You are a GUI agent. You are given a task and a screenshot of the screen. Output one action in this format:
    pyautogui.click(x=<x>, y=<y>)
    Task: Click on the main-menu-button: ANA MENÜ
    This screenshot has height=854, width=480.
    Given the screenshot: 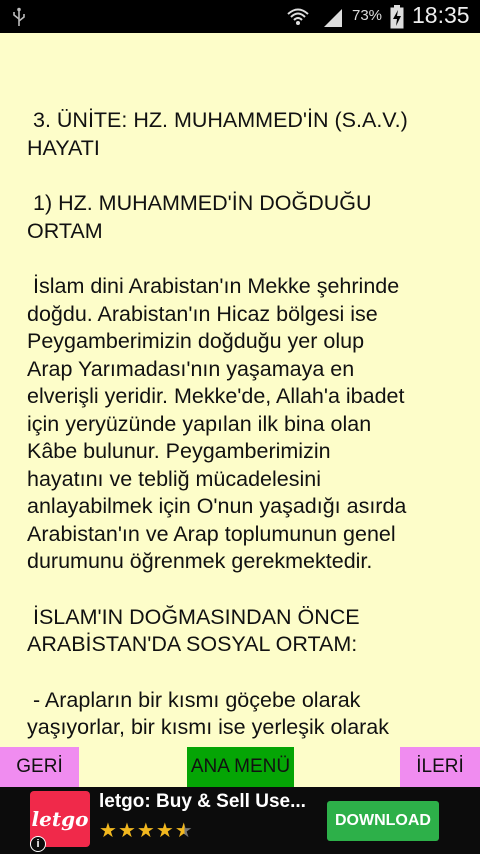 What is the action you would take?
    pyautogui.click(x=240, y=767)
    